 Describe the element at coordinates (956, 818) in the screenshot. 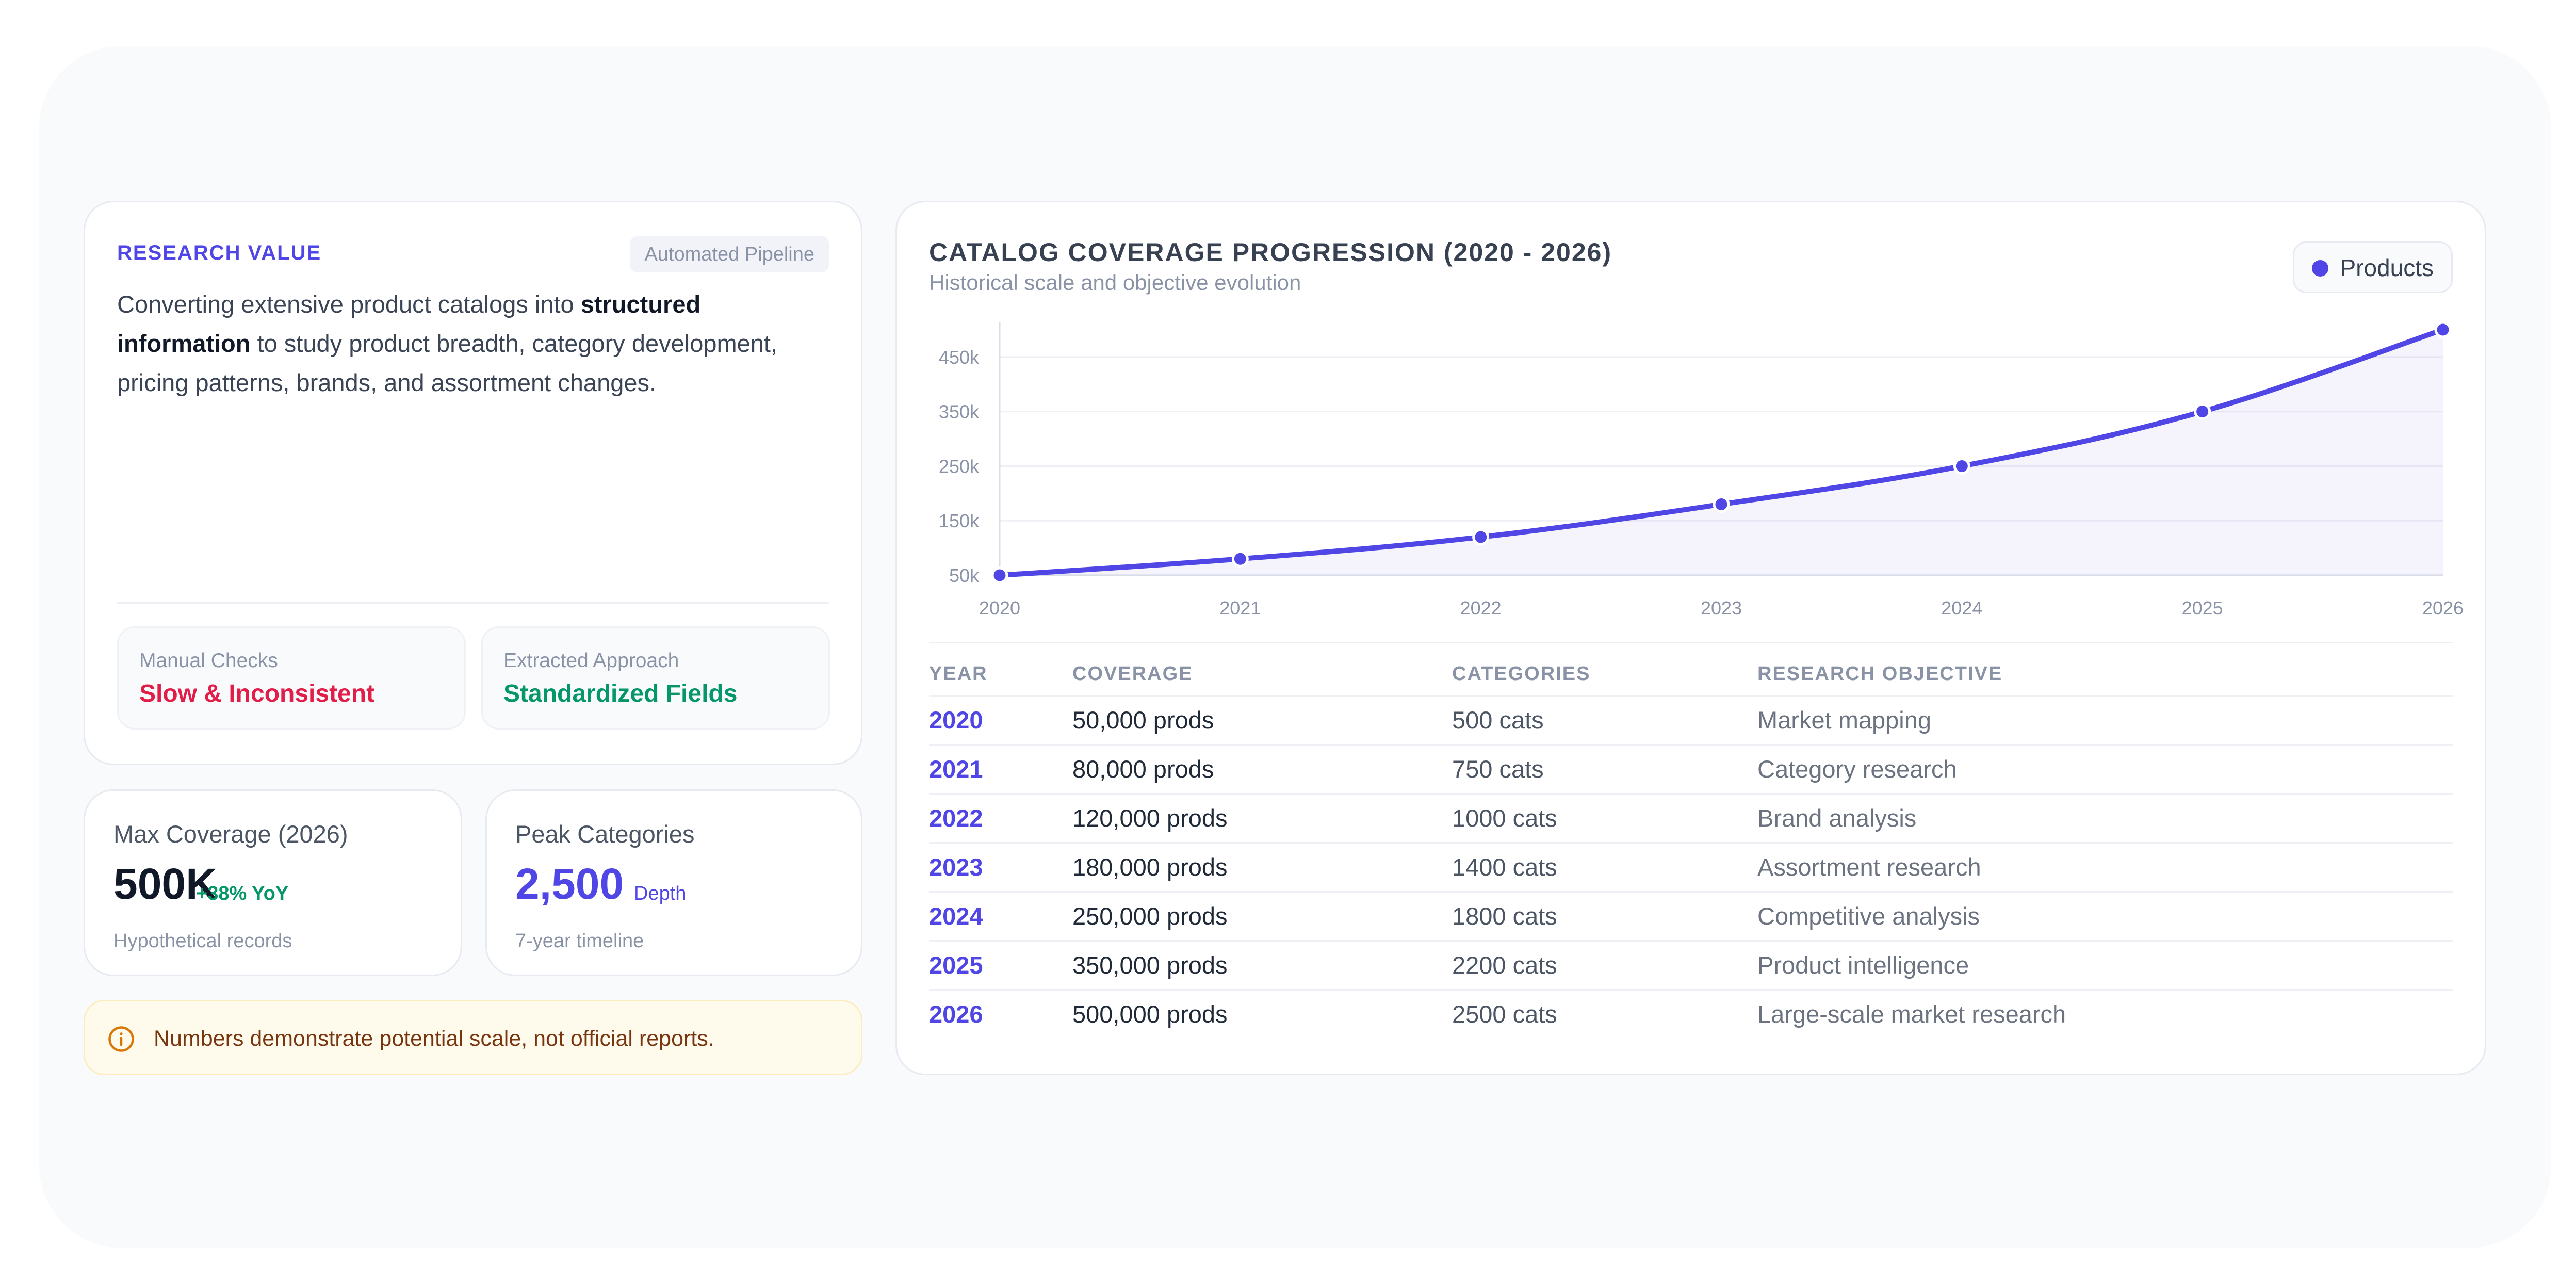

I see `row-year: 2022` at that location.